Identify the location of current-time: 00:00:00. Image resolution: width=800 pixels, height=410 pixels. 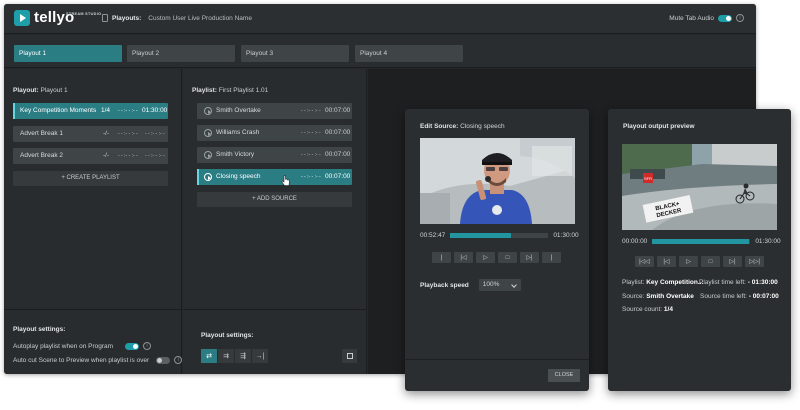
(635, 241).